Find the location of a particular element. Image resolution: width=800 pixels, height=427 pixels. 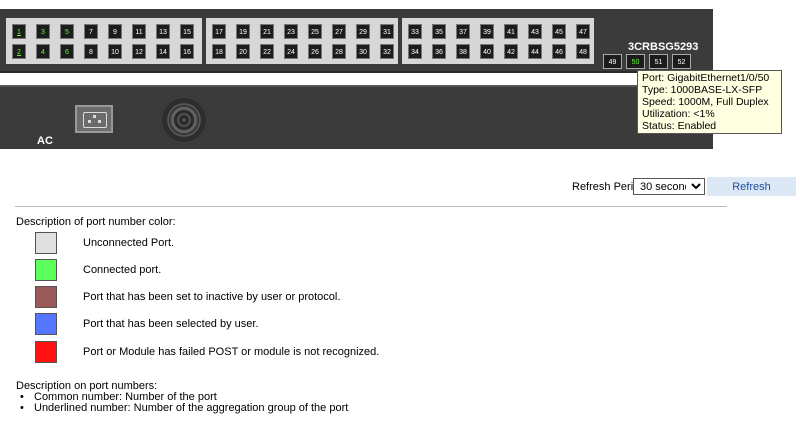

port-12: 12 is located at coordinates (139, 51).